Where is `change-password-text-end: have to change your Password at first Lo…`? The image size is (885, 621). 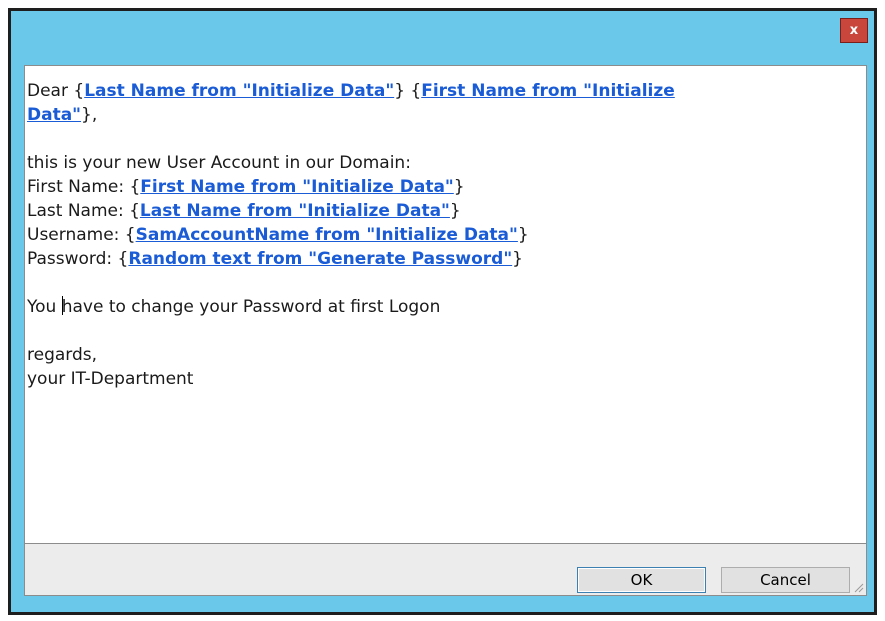 change-password-text-end: have to change your Password at first Lo… is located at coordinates (251, 307).